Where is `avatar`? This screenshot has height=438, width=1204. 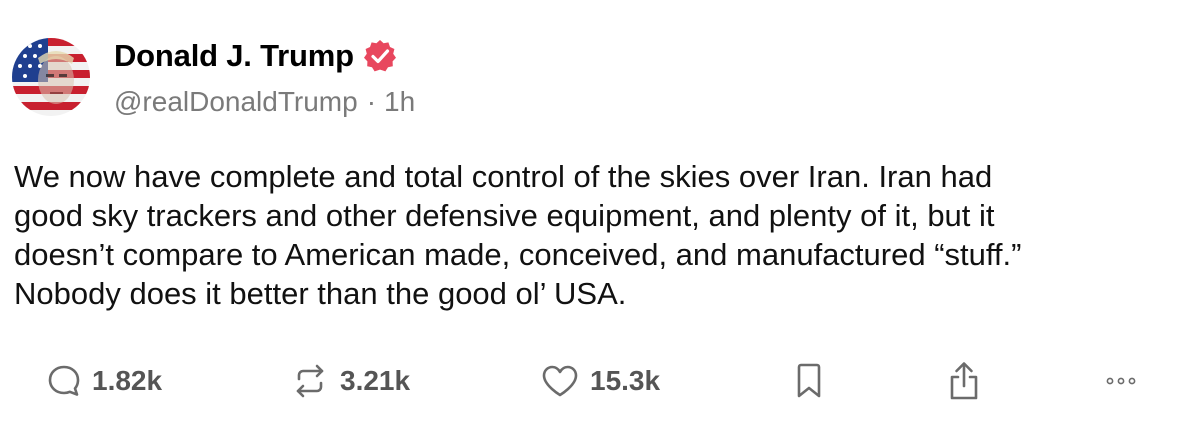
avatar is located at coordinates (51, 77).